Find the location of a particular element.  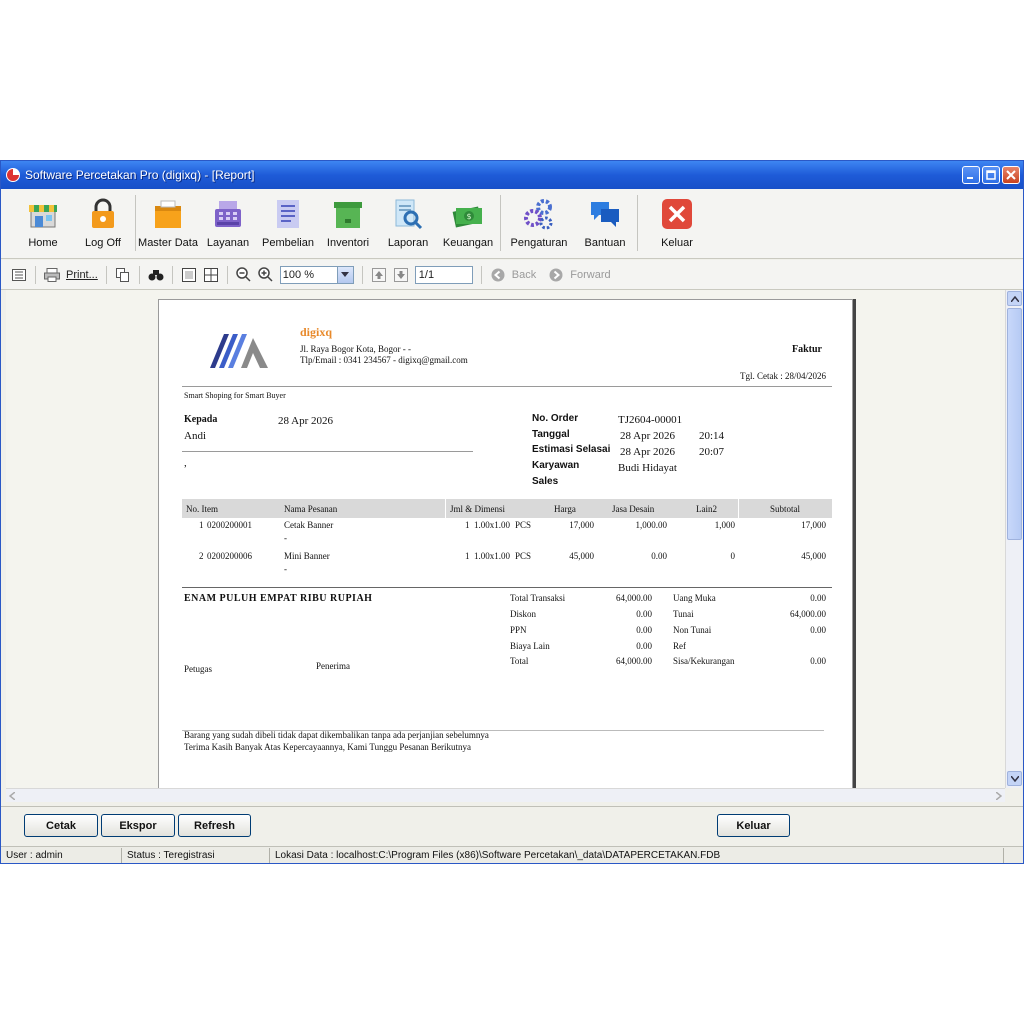

toolbar-master-data-button: Master Data is located at coordinates (168, 222).